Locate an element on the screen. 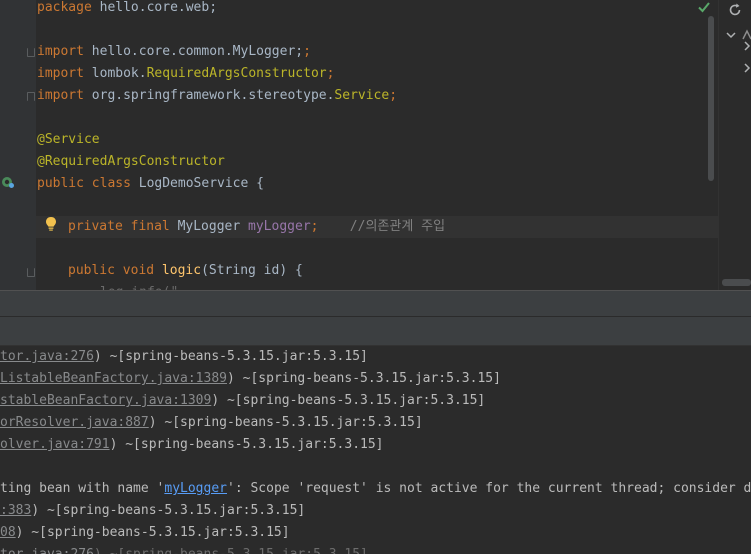 Image resolution: width=751 pixels, height=554 pixels. type-name: MyLogger is located at coordinates (209, 226).